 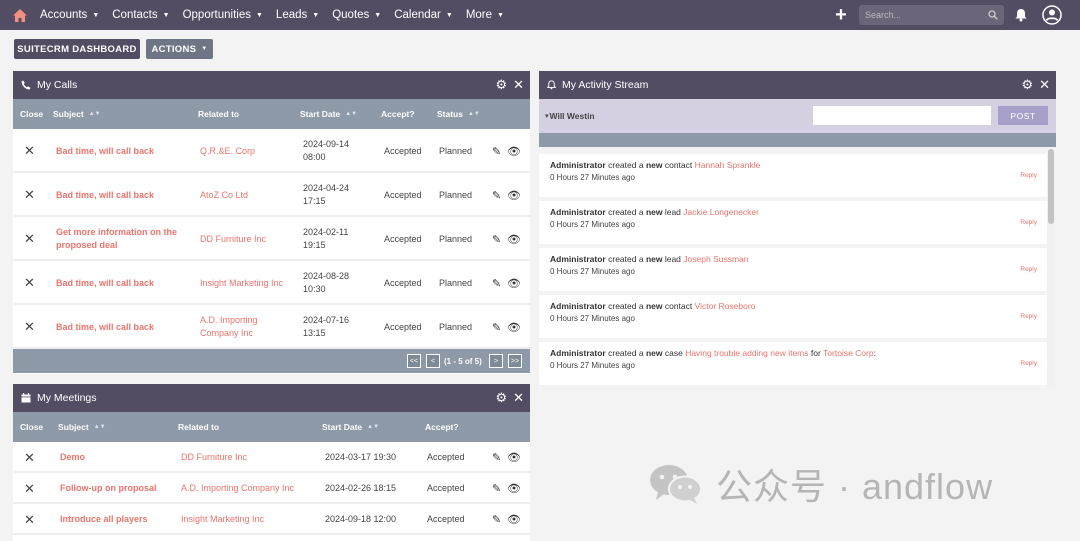 I want to click on activity-target-link: Joseph Sussman, so click(x=715, y=259).